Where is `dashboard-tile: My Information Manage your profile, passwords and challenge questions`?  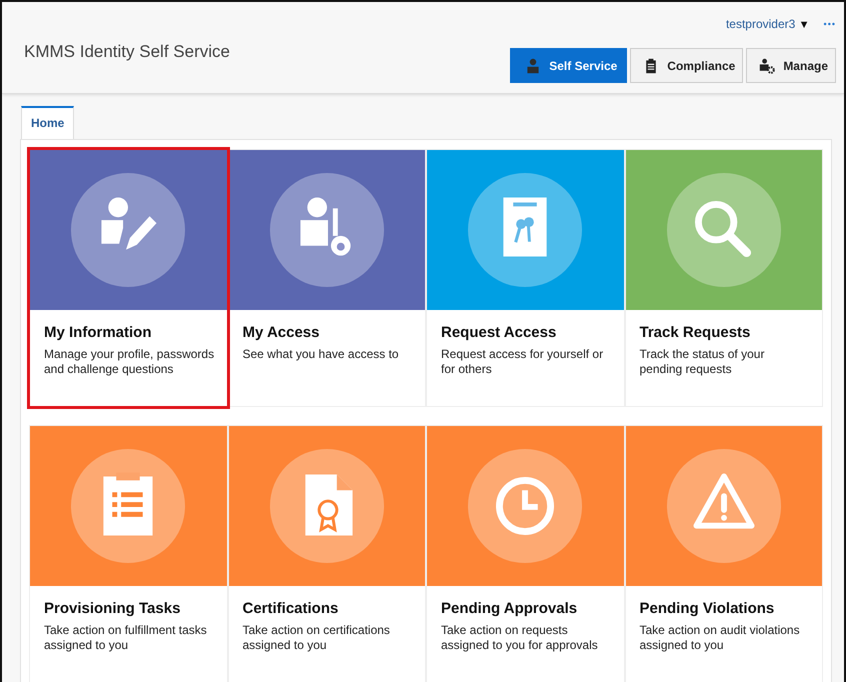 dashboard-tile: My Information Manage your profile, passwords and challenge questions is located at coordinates (128, 278).